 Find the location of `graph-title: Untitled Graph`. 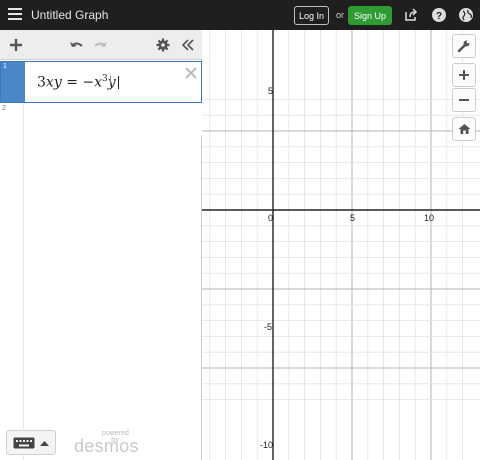

graph-title: Untitled Graph is located at coordinates (69, 15).